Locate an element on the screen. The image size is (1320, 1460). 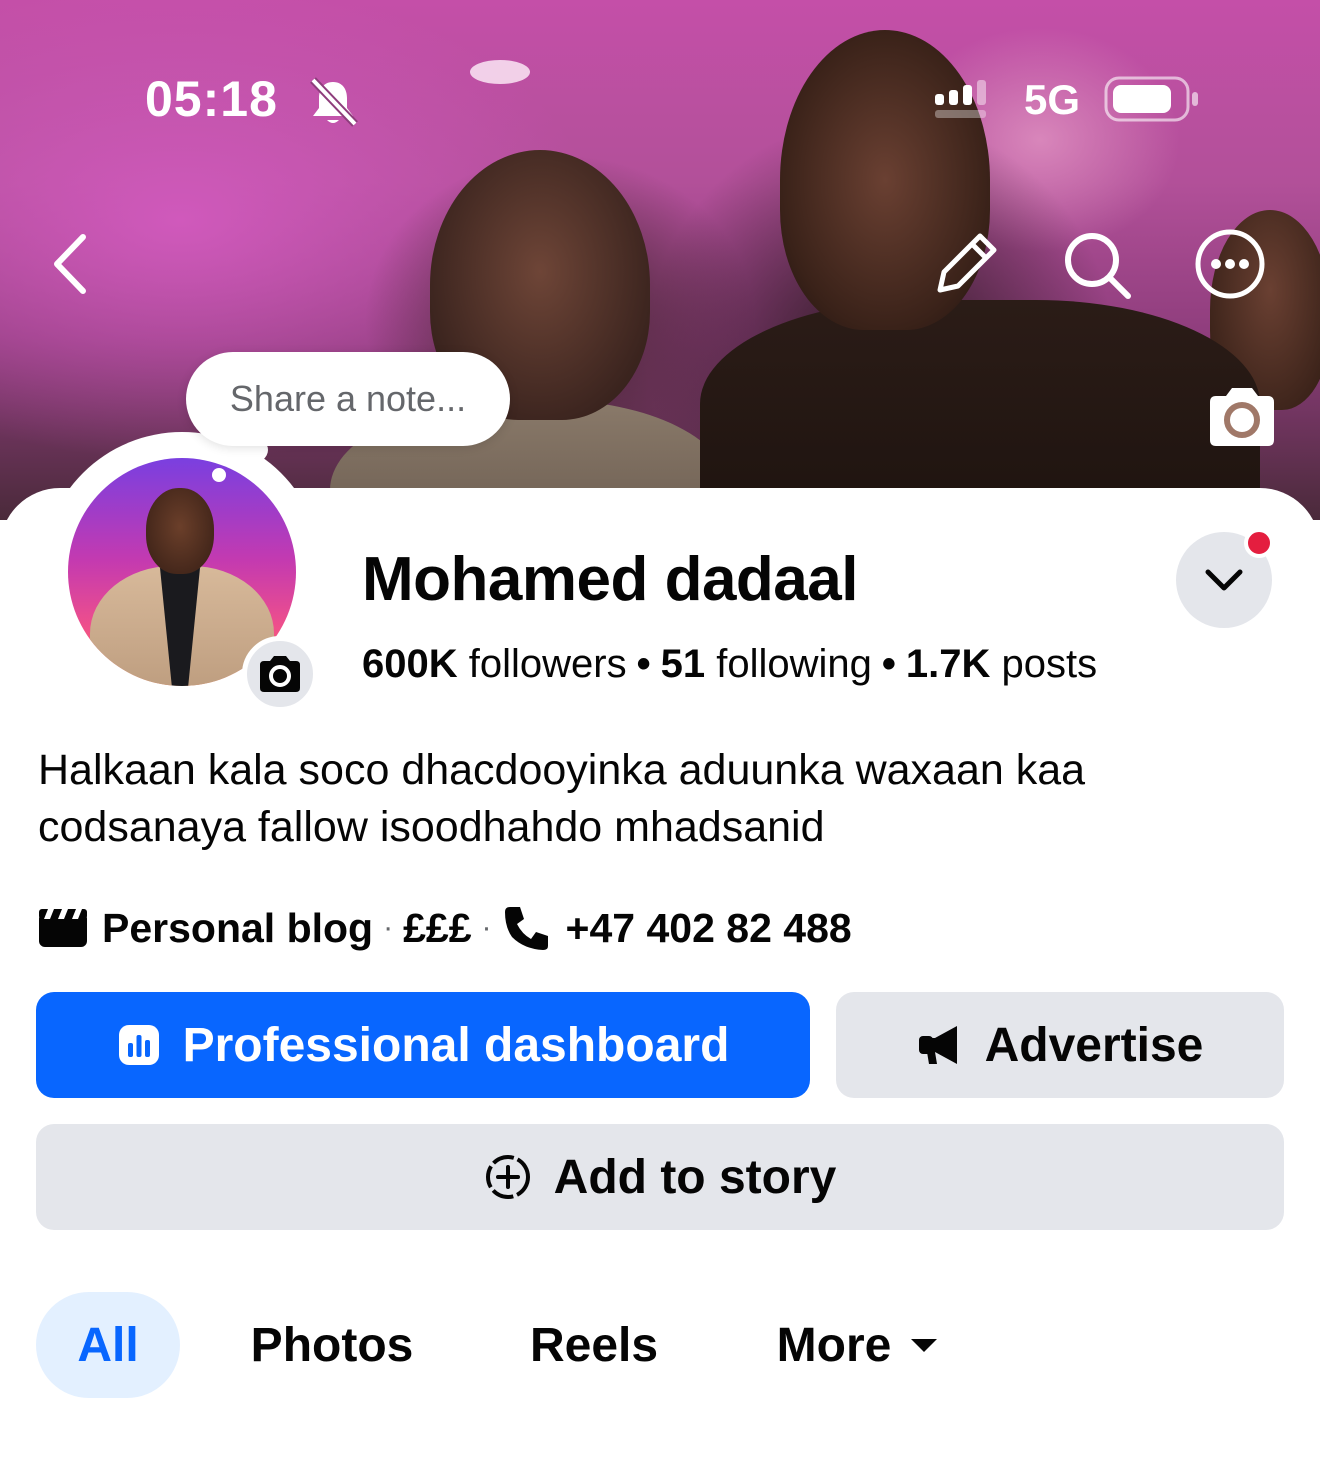
professional-dashboard-button: Professional dashboard is located at coordinates (423, 1045).